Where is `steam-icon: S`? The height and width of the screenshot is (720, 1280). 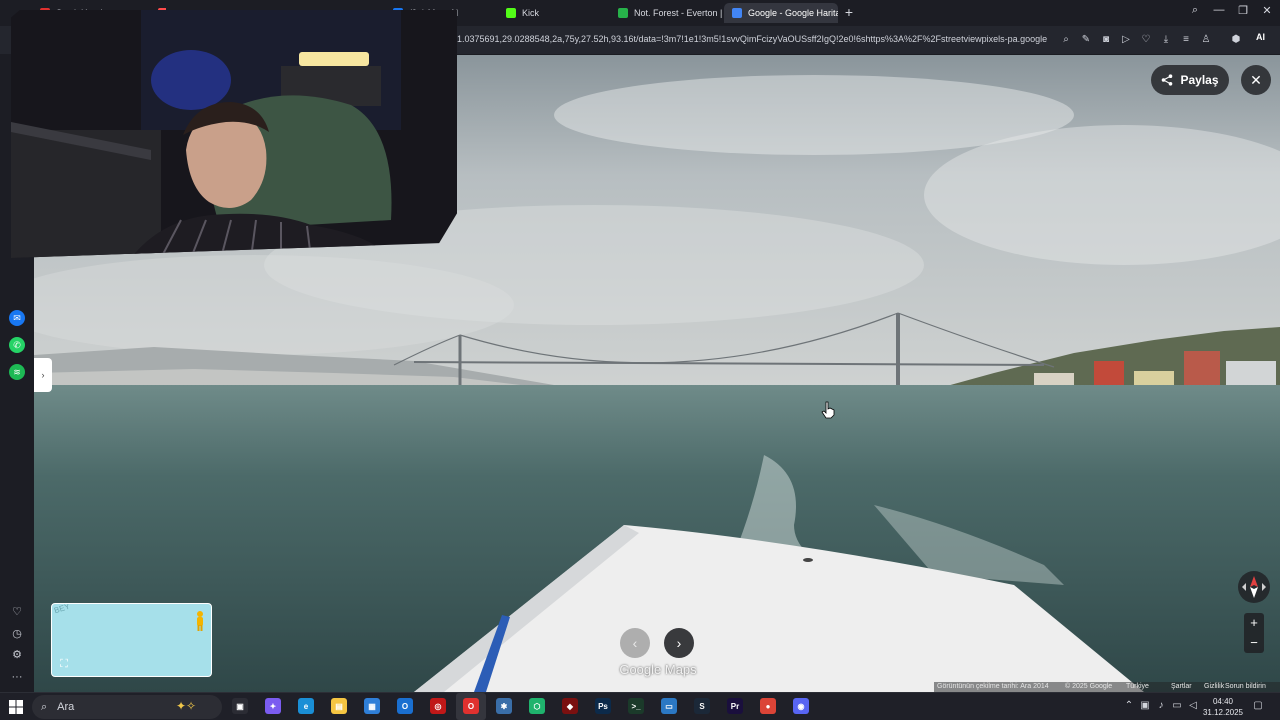
steam-icon: S is located at coordinates (702, 706).